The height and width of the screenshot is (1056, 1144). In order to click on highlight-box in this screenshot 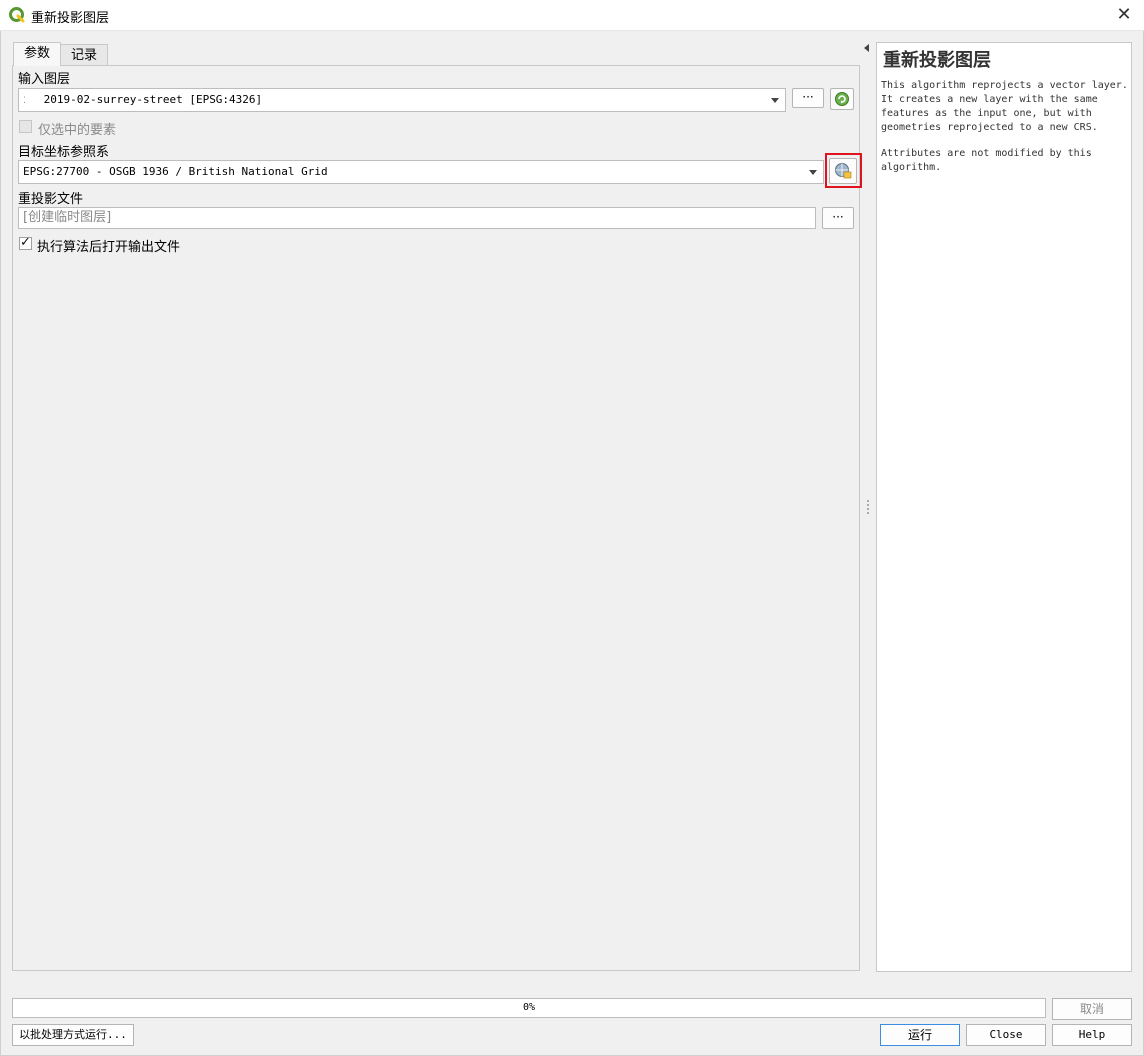, I will do `click(843, 170)`.